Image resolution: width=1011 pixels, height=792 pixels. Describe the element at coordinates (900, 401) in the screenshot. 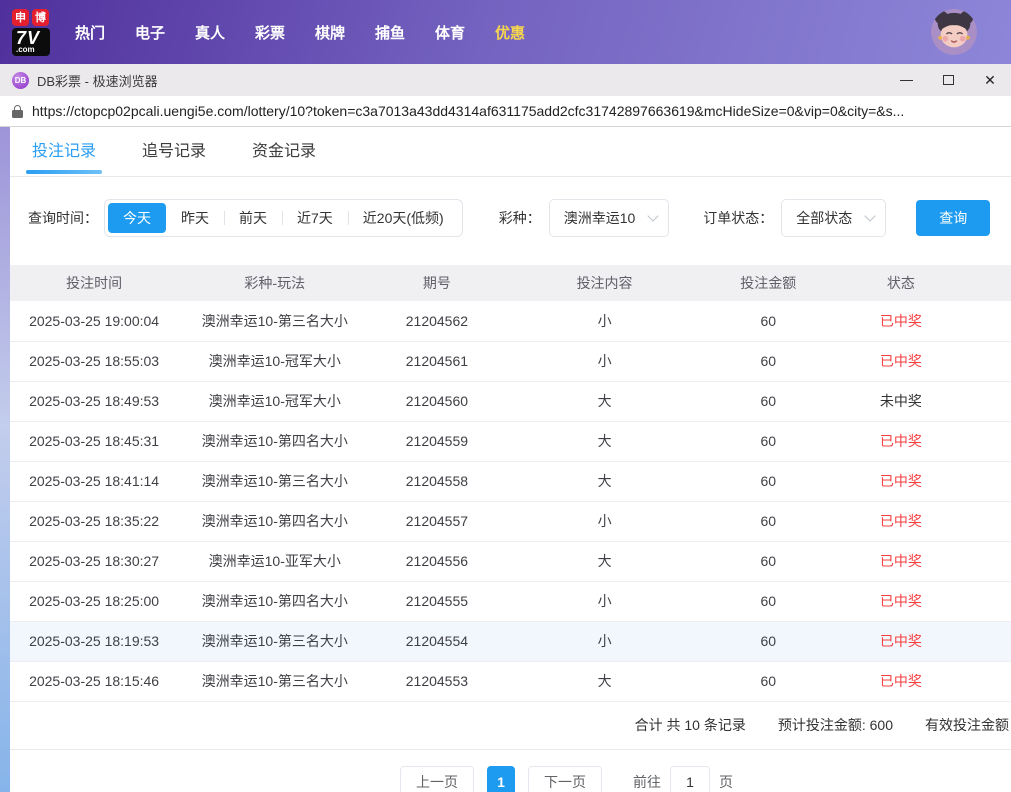

I see `cell-status: 未中奖` at that location.